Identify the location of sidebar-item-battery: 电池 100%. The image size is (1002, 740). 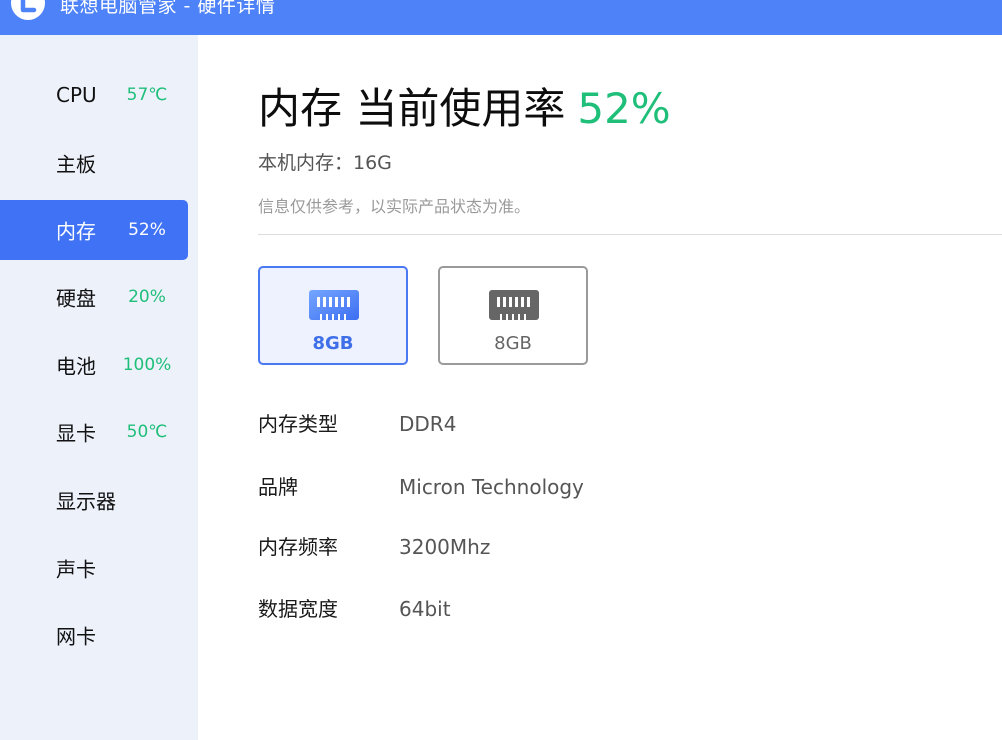
(94, 365).